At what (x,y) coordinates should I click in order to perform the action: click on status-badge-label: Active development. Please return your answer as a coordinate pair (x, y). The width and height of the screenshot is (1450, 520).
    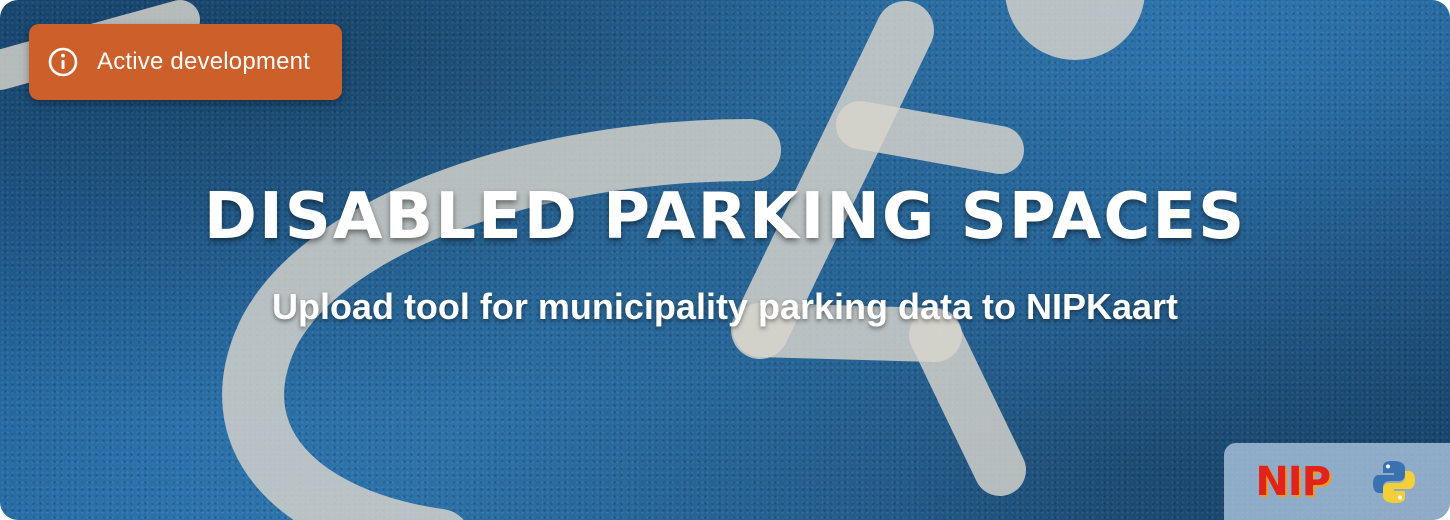
    Looking at the image, I should click on (204, 61).